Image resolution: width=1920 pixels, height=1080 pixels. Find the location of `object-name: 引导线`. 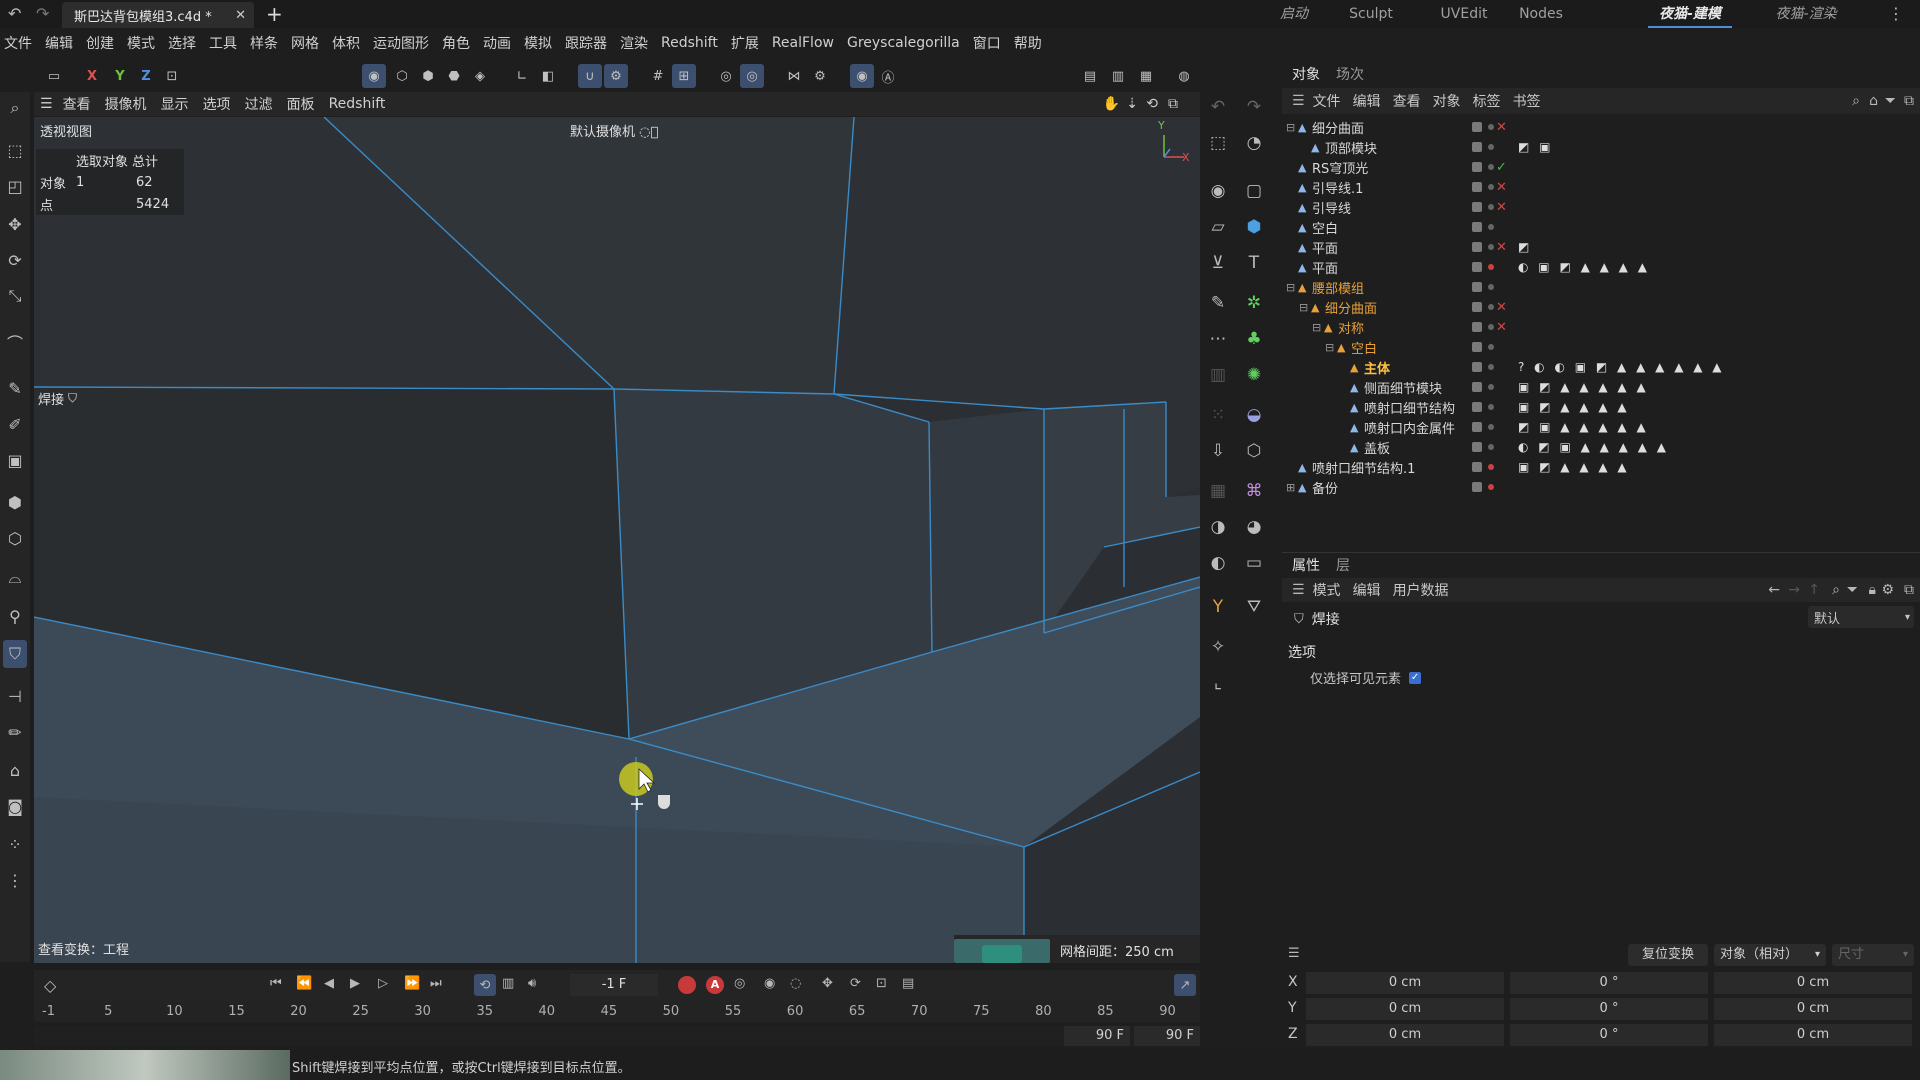

object-name: 引导线 is located at coordinates (1331, 207).